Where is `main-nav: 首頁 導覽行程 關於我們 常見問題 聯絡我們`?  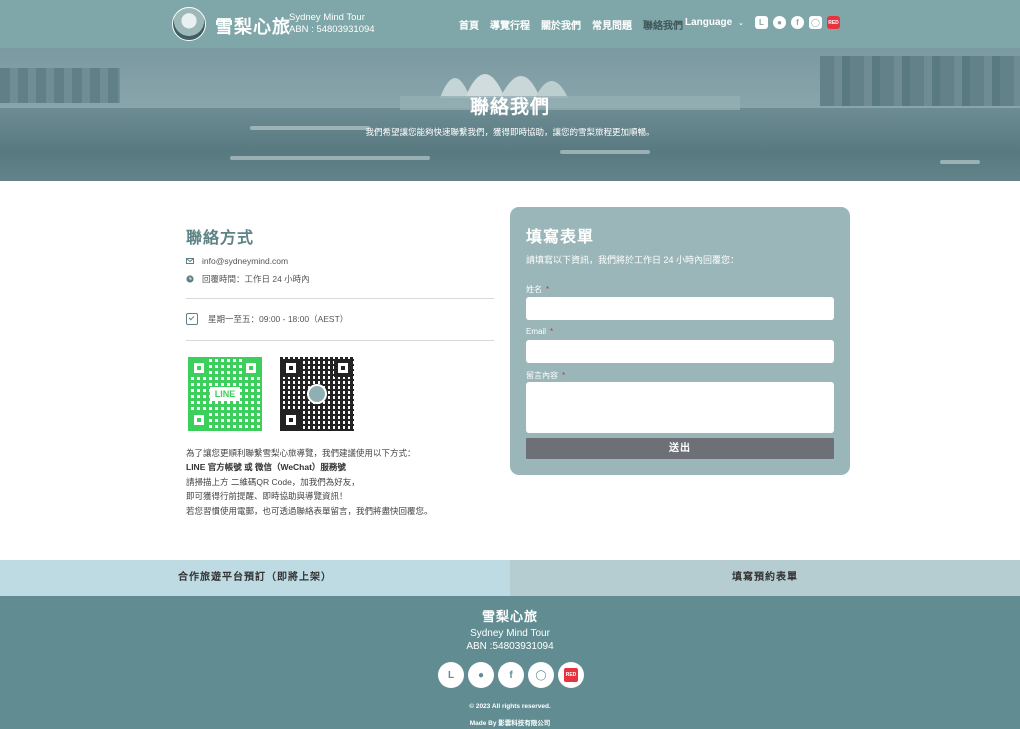
main-nav: 首頁 導覽行程 關於我們 常見問題 聯絡我們 is located at coordinates (576, 24).